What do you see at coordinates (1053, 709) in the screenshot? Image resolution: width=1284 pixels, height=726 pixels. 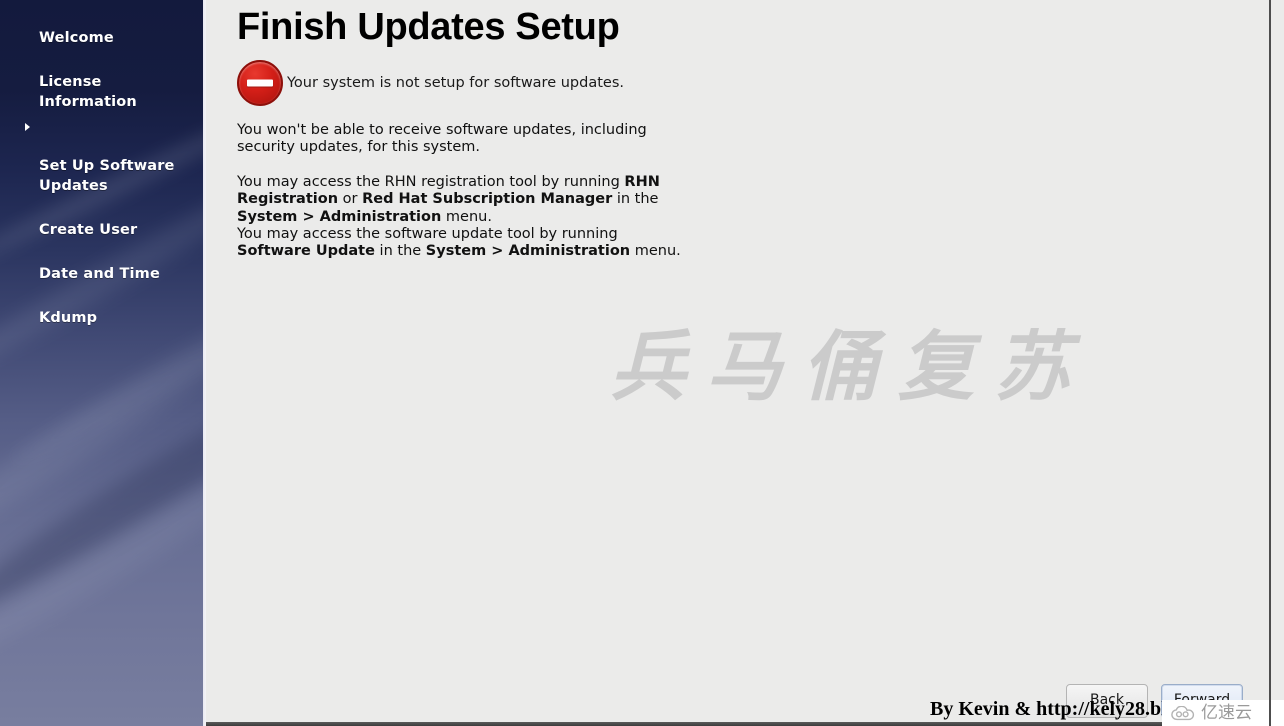 I see `credit-watermark: By Kevin & http://kely28.blo` at bounding box center [1053, 709].